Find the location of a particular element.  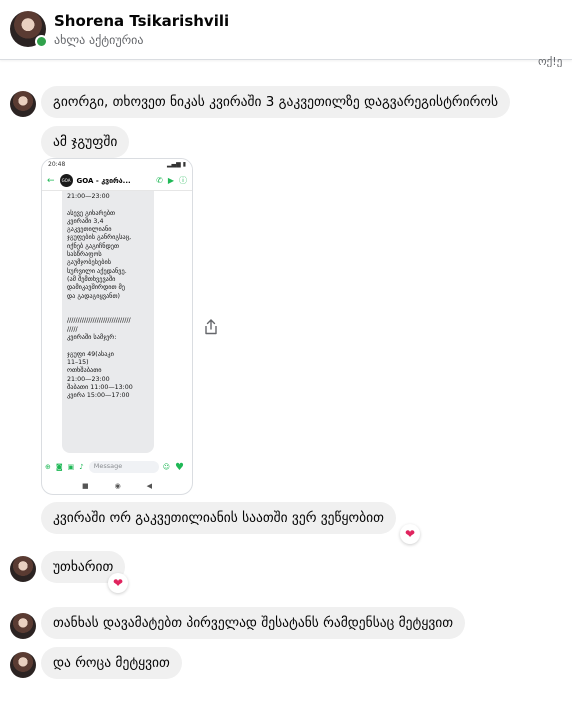

back-icon: ◀ is located at coordinates (149, 486).